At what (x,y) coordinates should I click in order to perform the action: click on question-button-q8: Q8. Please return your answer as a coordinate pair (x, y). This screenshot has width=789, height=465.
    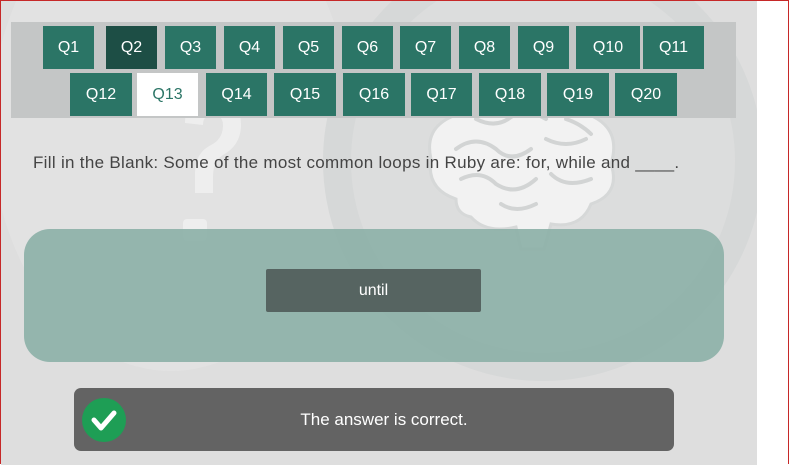
    Looking at the image, I should click on (484, 47).